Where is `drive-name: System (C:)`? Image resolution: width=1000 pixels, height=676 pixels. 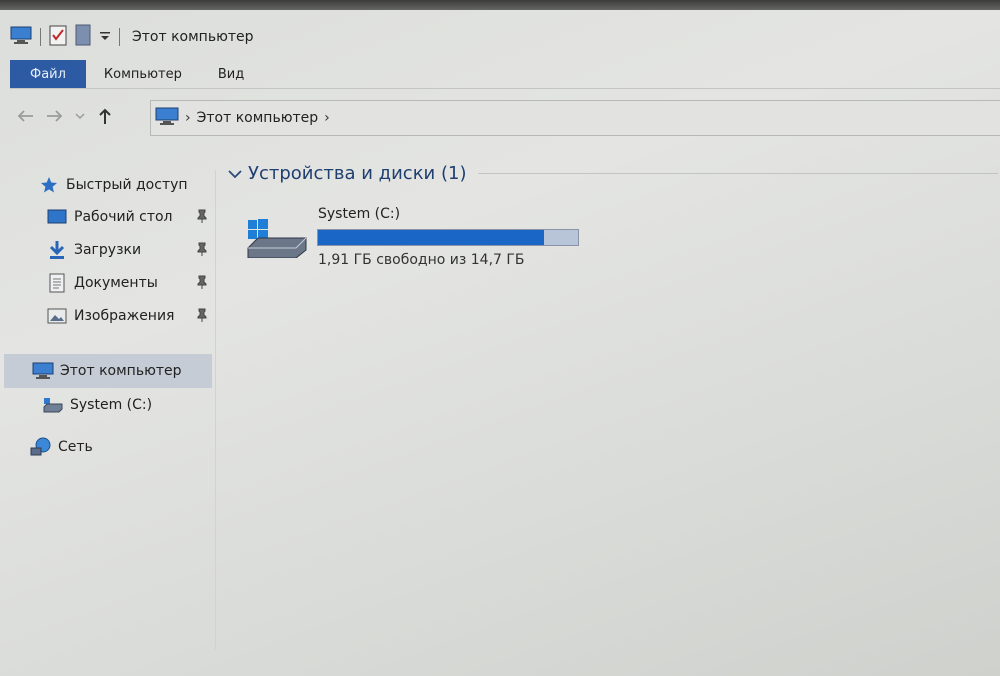 drive-name: System (C:) is located at coordinates (359, 214).